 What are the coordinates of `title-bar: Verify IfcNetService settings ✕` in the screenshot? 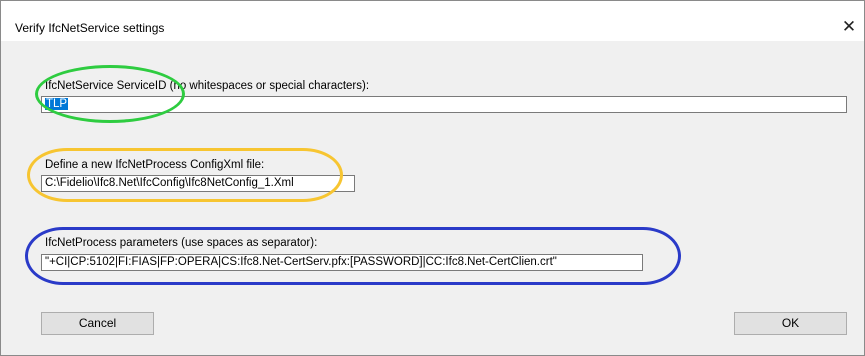 It's located at (432, 21).